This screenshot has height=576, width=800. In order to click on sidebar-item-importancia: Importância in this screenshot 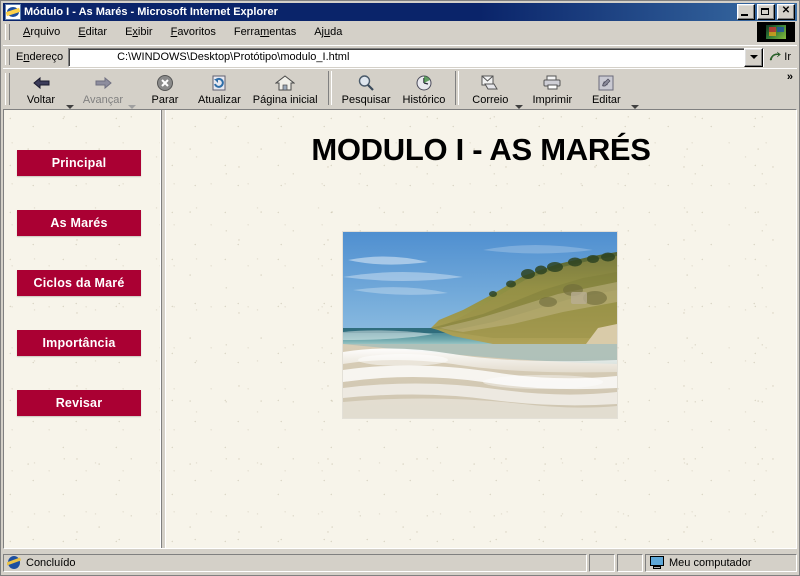, I will do `click(79, 343)`.